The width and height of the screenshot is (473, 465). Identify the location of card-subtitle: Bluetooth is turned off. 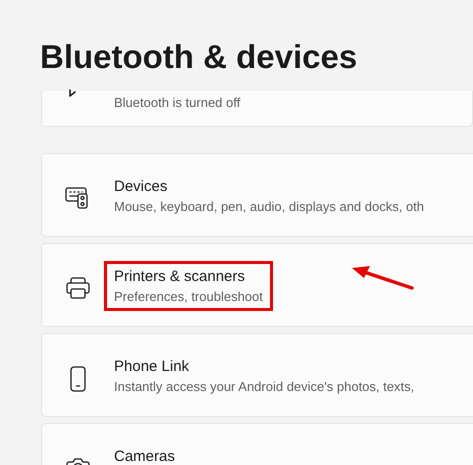
(177, 103).